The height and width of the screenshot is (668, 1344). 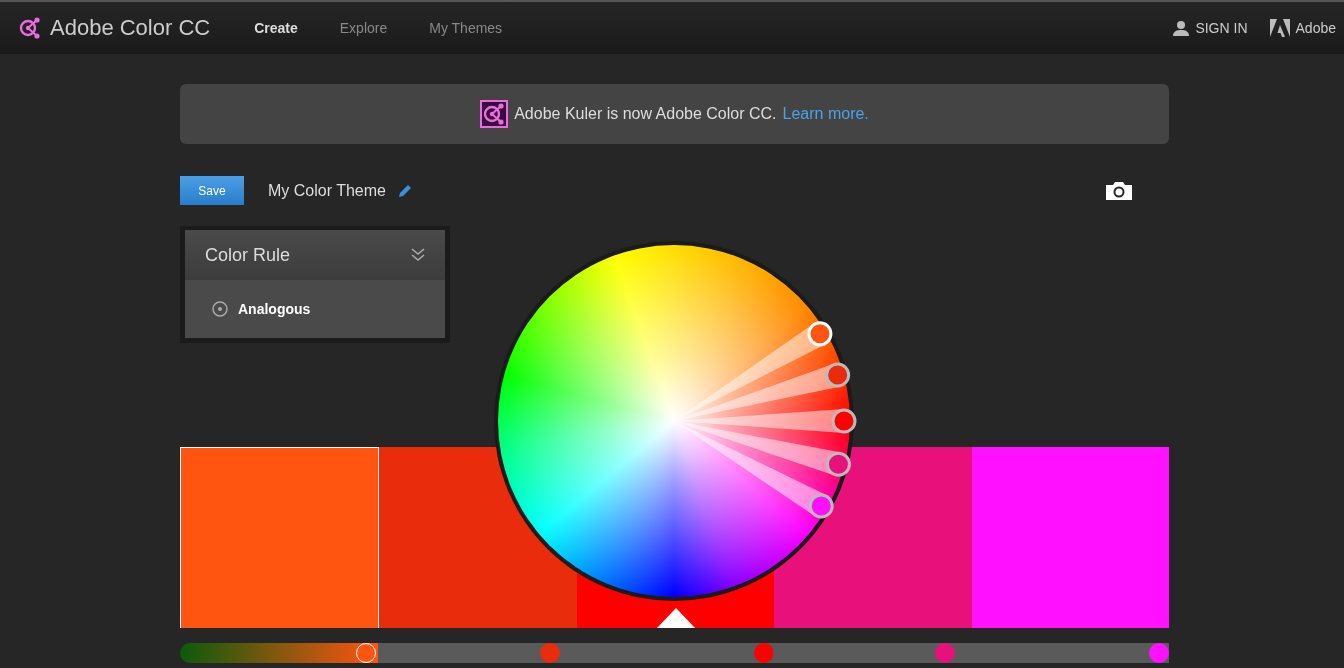 I want to click on banner-message: Adobe Kuler is now Adobe Color CC., so click(x=645, y=114).